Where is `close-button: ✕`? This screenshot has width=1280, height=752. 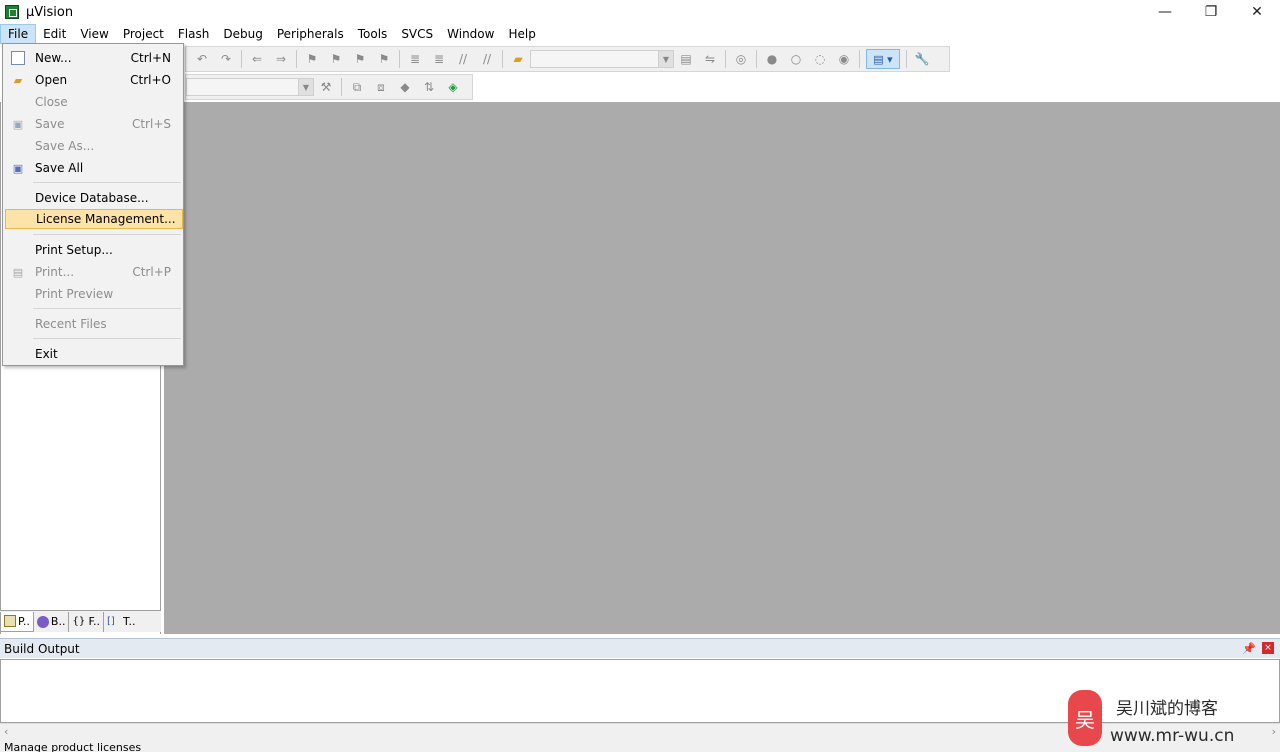
close-button: ✕ is located at coordinates (1257, 12).